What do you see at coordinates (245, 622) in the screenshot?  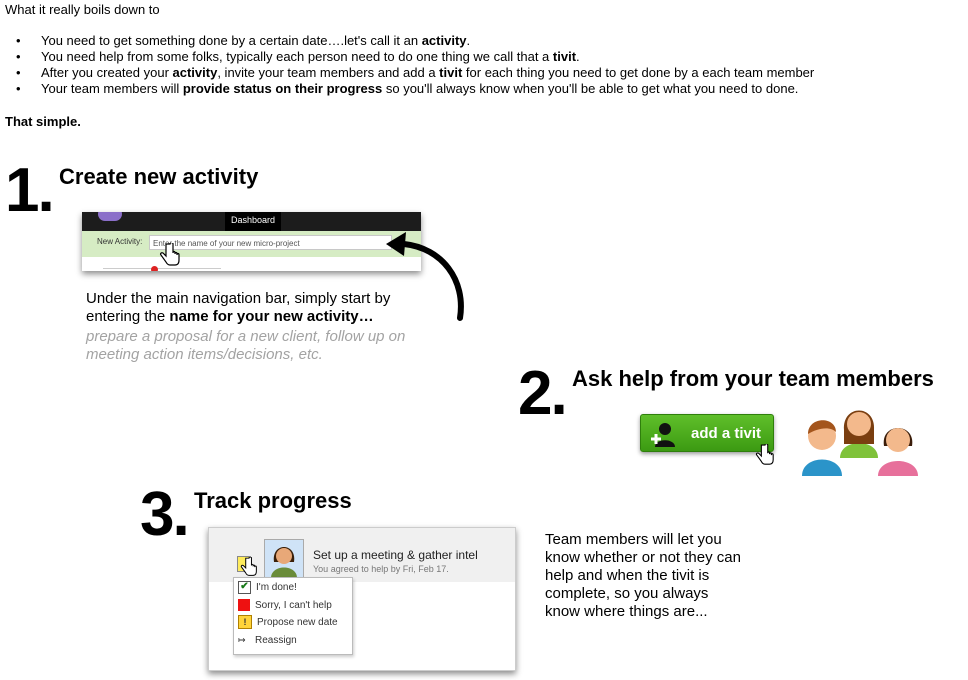 I see `warning-icon: !` at bounding box center [245, 622].